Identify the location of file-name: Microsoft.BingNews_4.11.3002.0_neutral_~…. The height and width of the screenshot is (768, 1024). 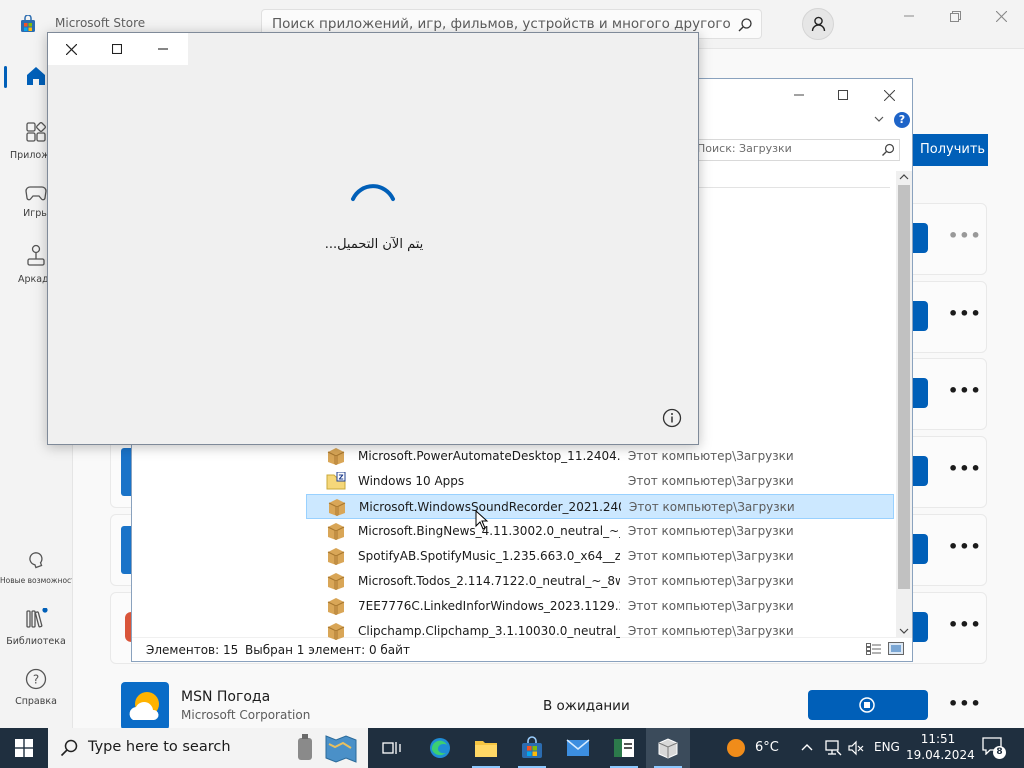
(489, 531).